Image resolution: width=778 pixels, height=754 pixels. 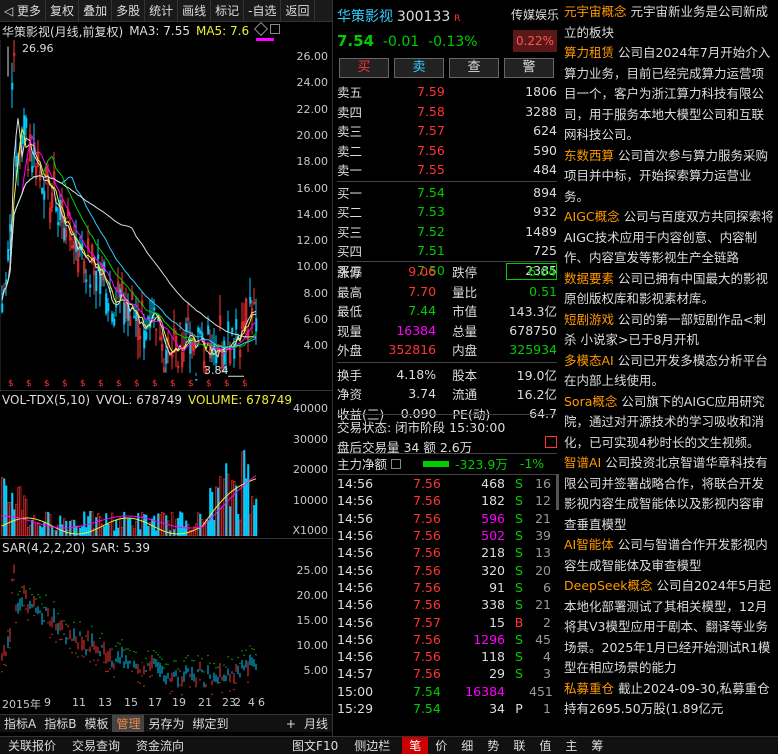 What do you see at coordinates (316, 723) in the screenshot?
I see `indicator-tab-7: 月线` at bounding box center [316, 723].